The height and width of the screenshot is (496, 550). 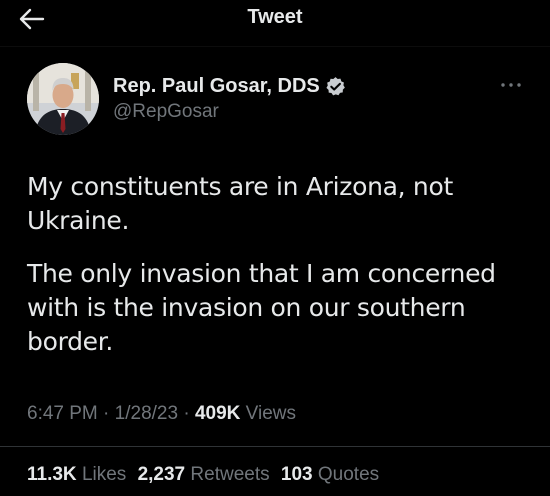 What do you see at coordinates (146, 413) in the screenshot?
I see `tweet-date: 1/28/23` at bounding box center [146, 413].